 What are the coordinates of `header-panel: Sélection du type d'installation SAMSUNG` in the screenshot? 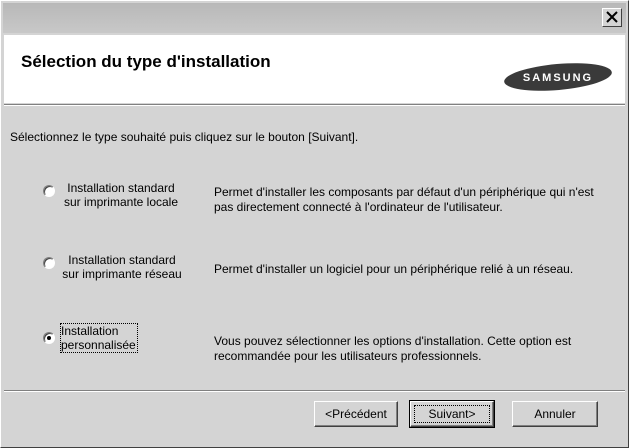 It's located at (314, 69).